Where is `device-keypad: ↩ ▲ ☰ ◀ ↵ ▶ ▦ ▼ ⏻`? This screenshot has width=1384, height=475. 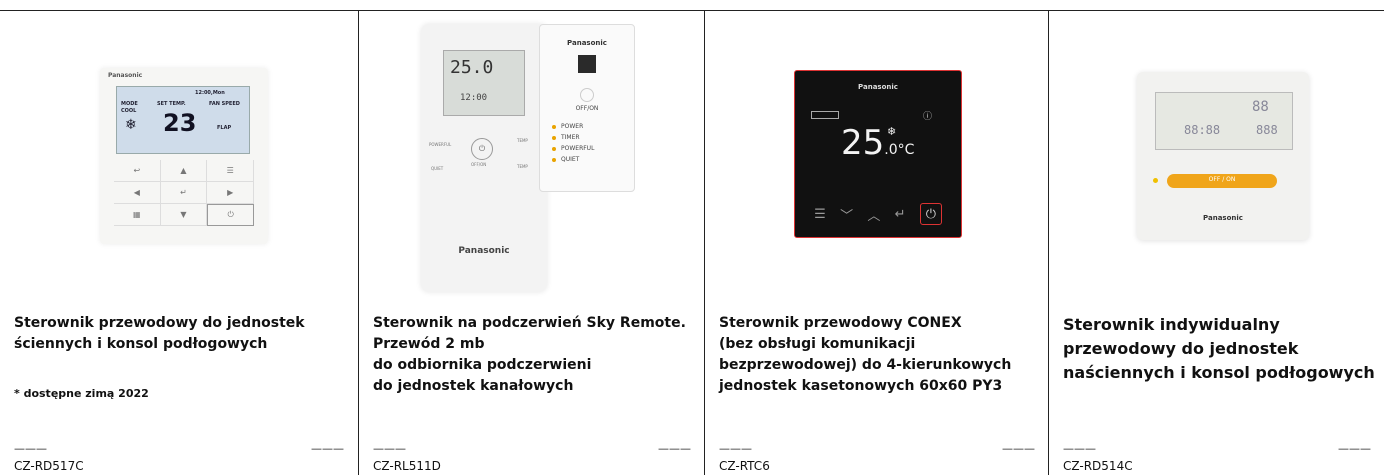
device-keypad: ↩ ▲ ☰ ◀ ↵ ▶ ▦ ▼ ⏻ is located at coordinates (184, 193).